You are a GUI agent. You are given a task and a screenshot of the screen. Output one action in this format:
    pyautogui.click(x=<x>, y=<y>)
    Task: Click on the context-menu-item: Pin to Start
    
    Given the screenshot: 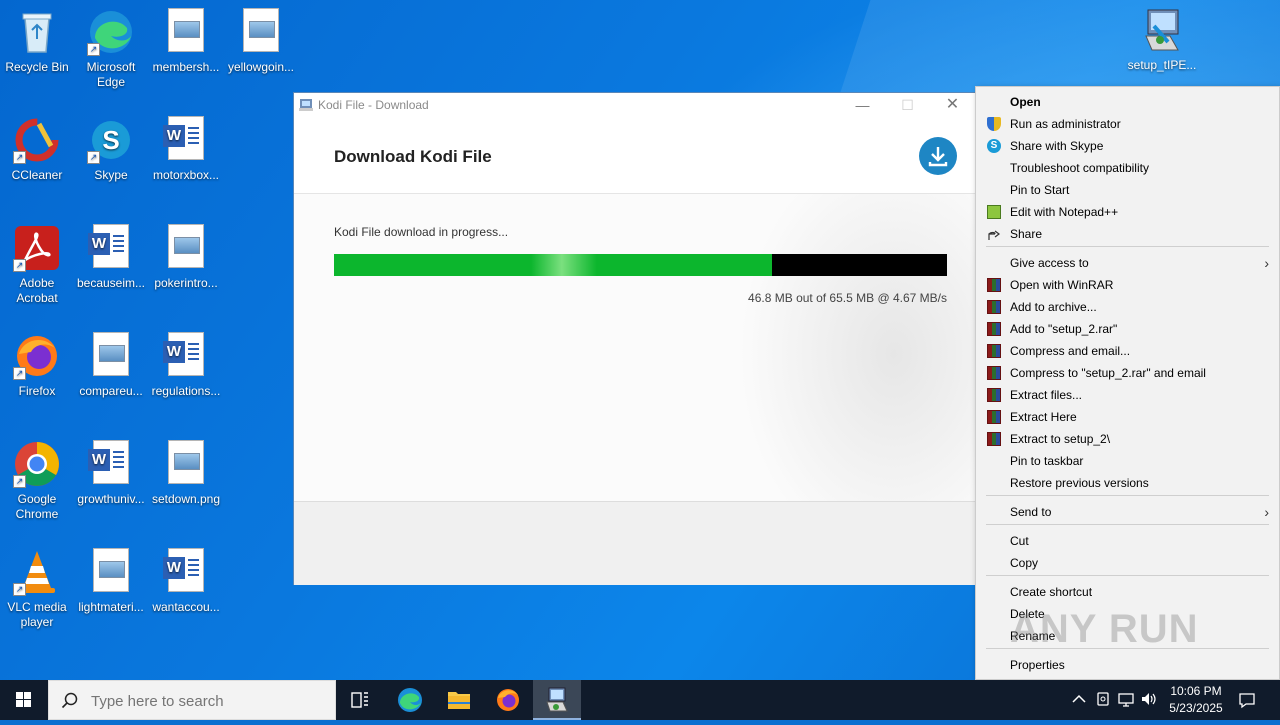 What is the action you would take?
    pyautogui.click(x=1127, y=190)
    